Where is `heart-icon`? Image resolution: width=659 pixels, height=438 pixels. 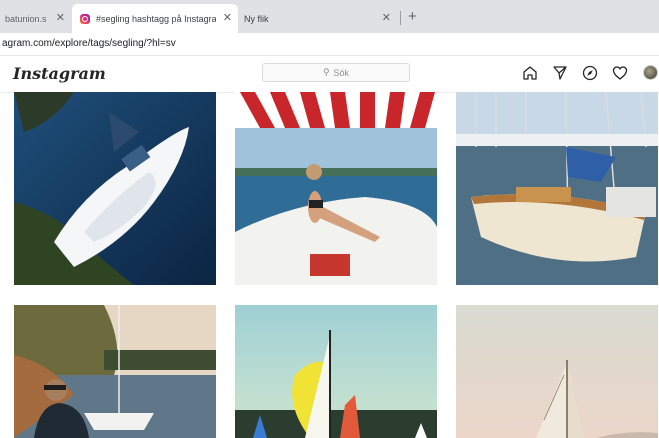
heart-icon is located at coordinates (620, 73).